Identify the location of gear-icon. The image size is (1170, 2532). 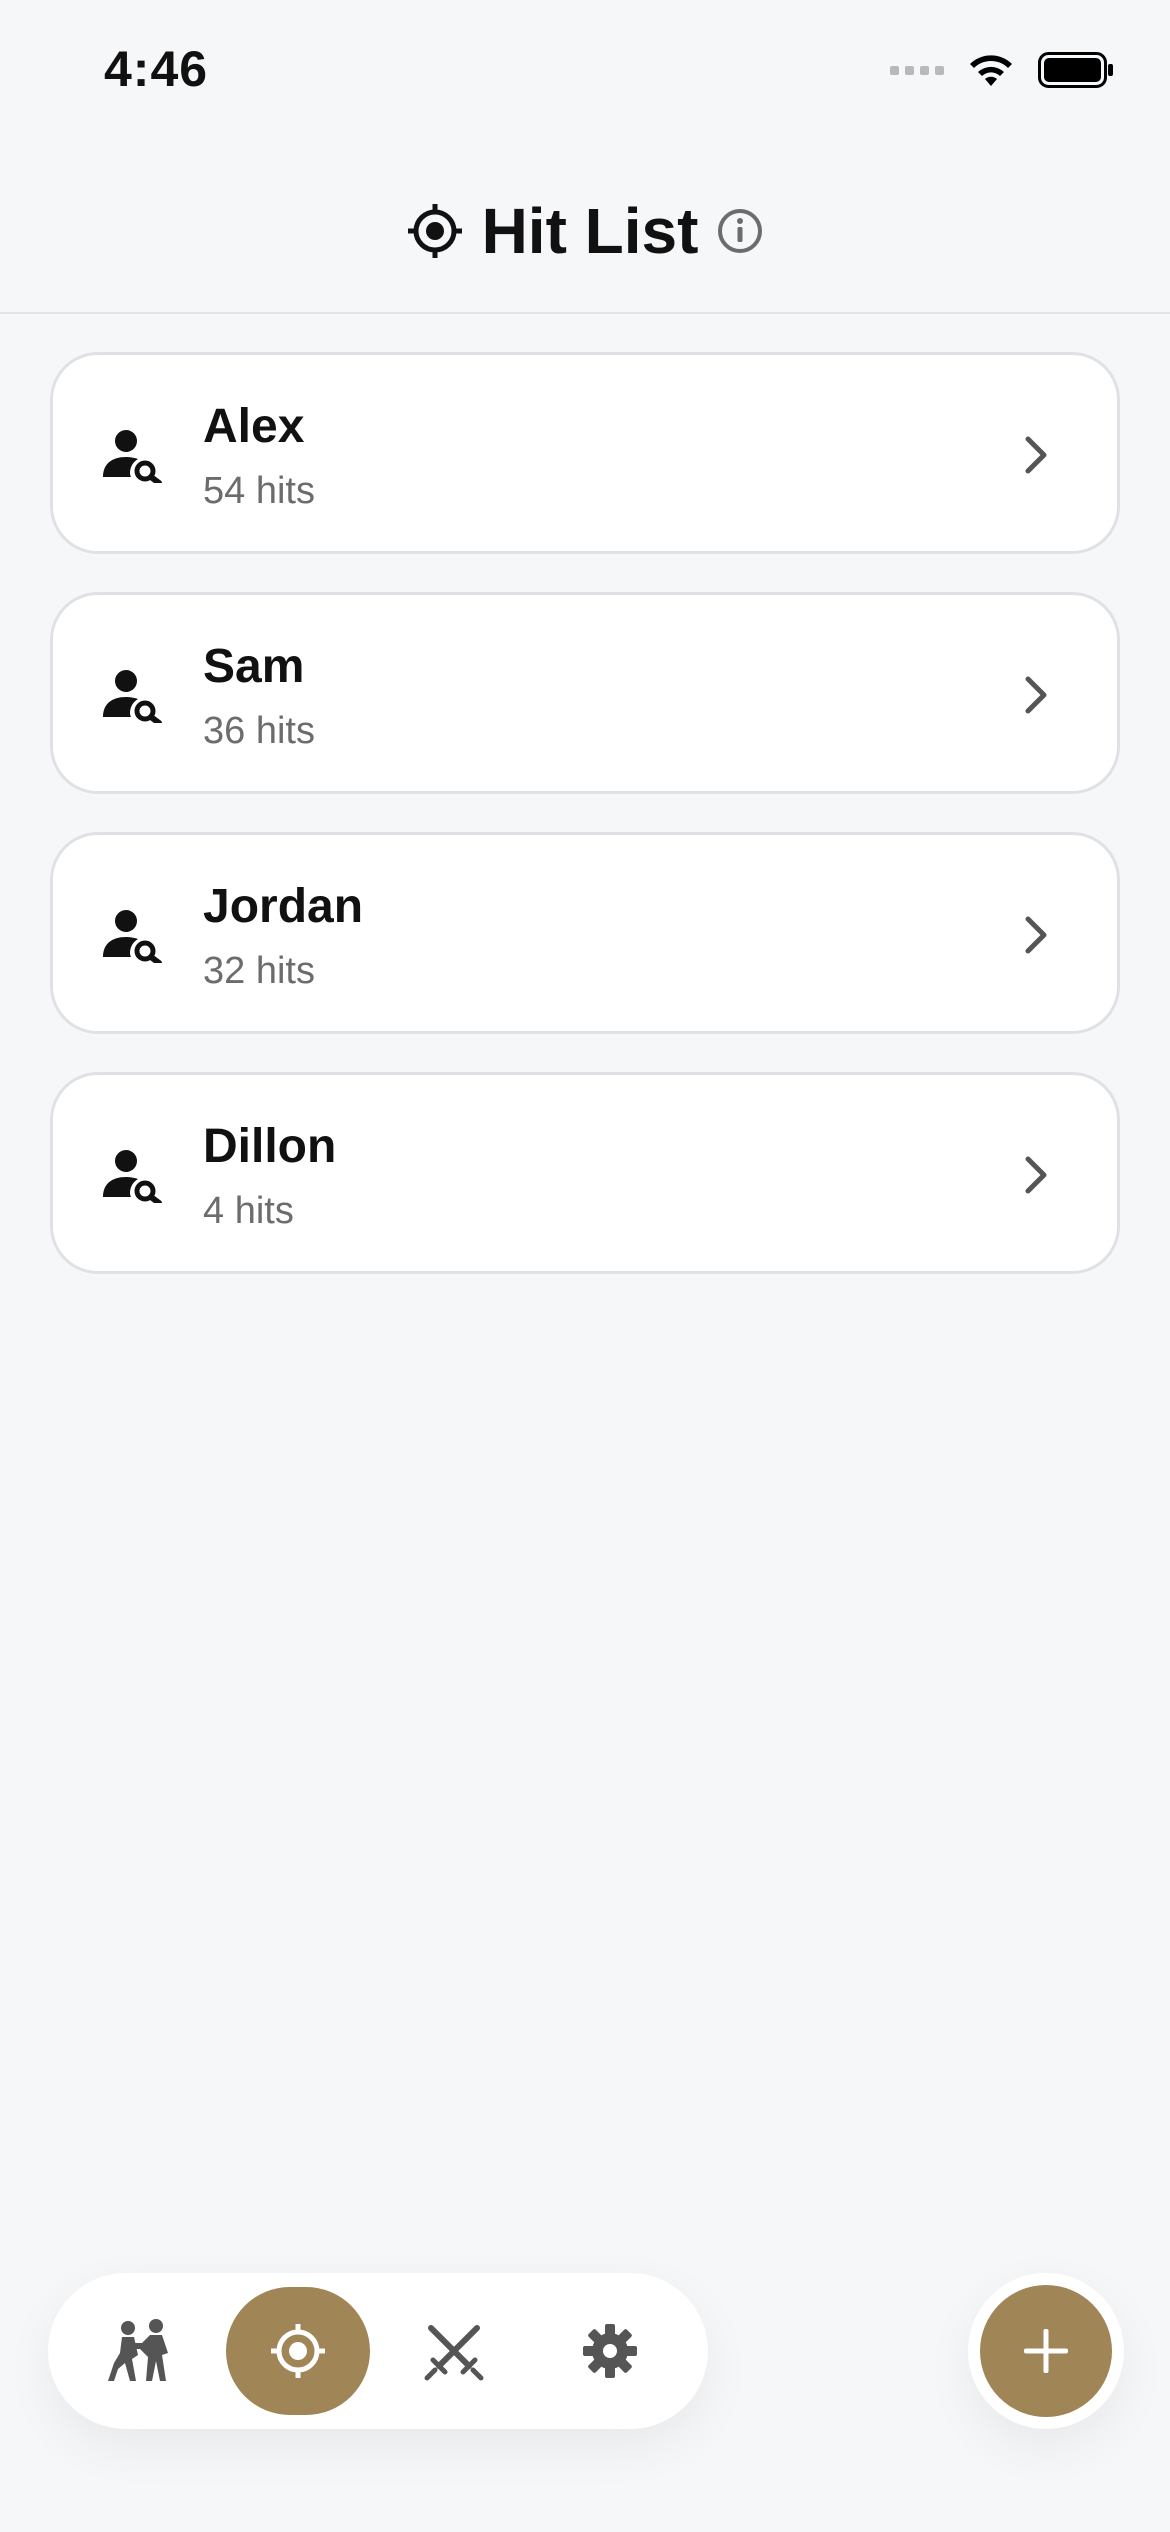
(610, 2351).